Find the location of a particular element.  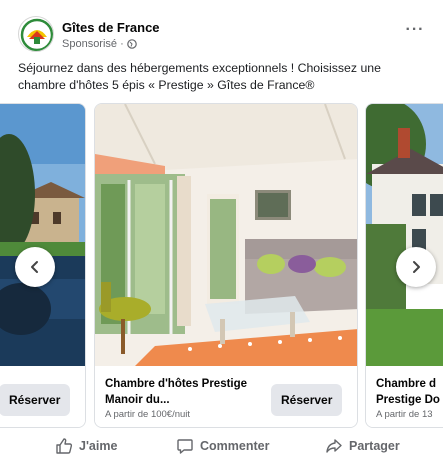

share-icon is located at coordinates (334, 446).